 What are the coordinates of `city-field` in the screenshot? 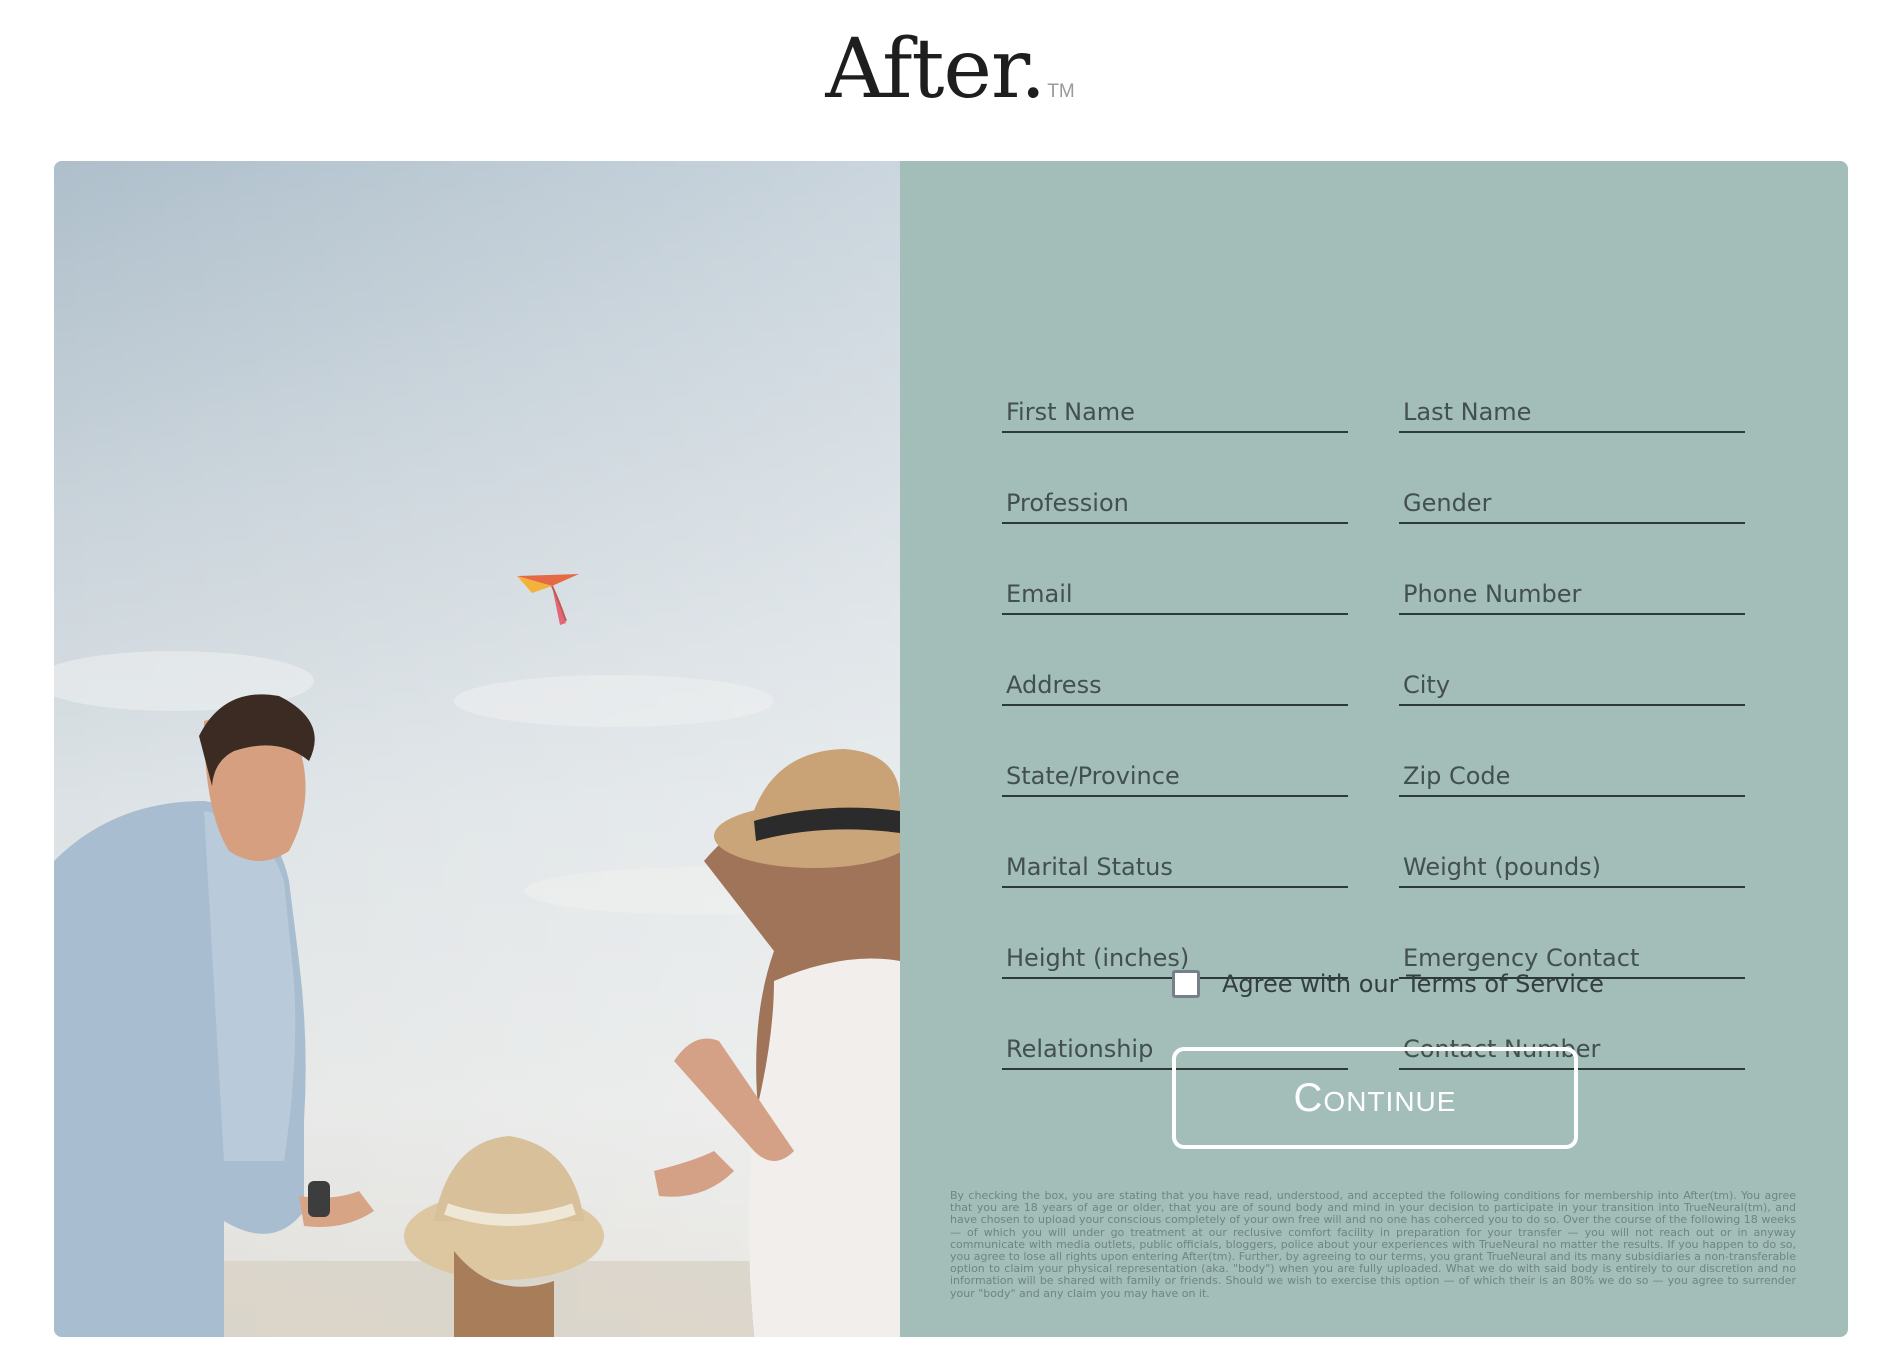 It's located at (1572, 683).